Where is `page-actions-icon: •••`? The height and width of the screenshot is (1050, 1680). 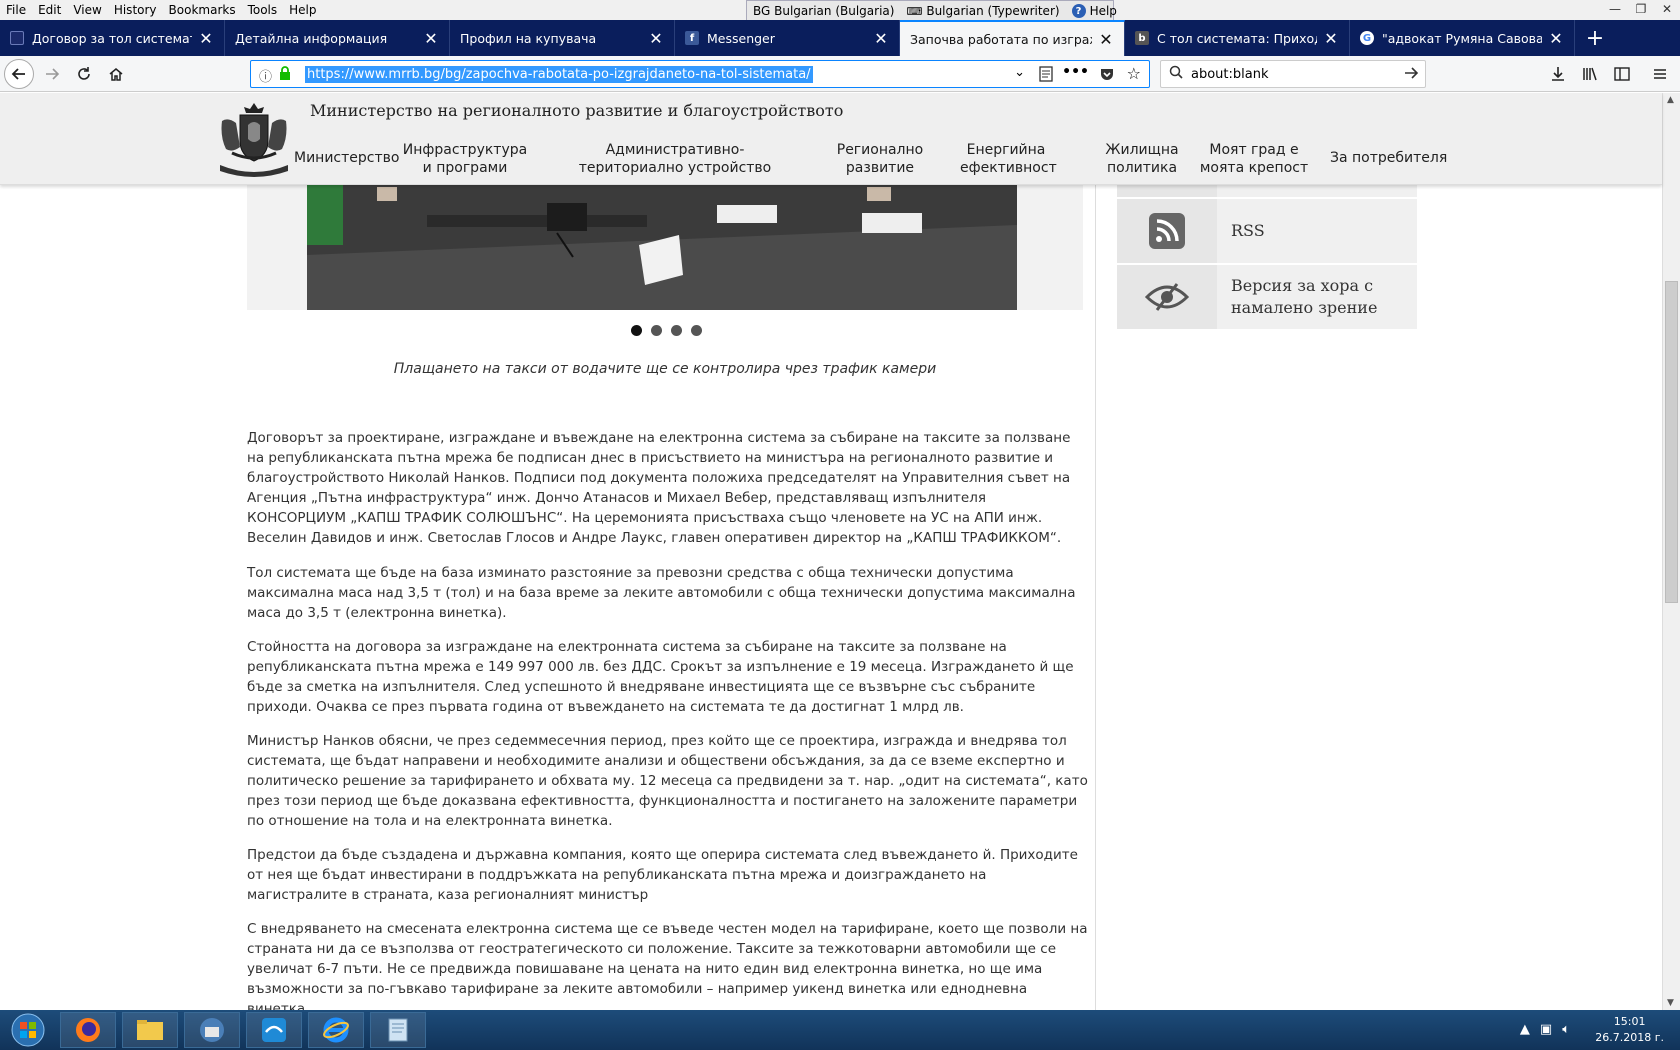
page-actions-icon: ••• is located at coordinates (1075, 72).